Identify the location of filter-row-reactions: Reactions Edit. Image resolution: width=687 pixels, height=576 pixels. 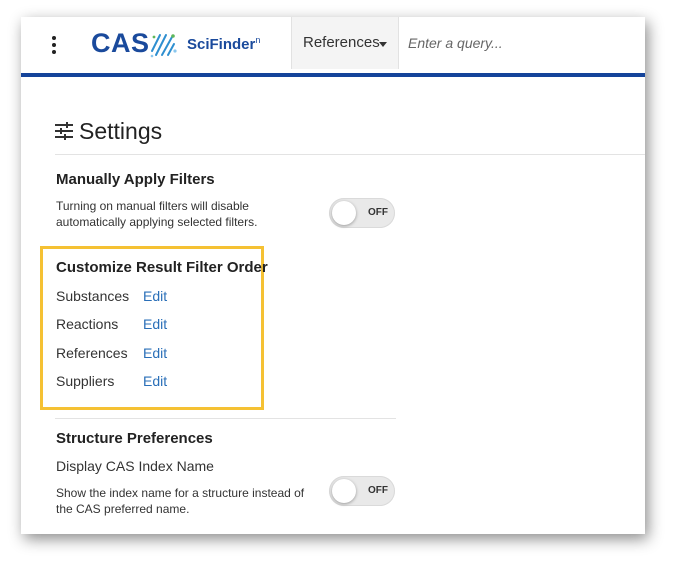
(111, 324).